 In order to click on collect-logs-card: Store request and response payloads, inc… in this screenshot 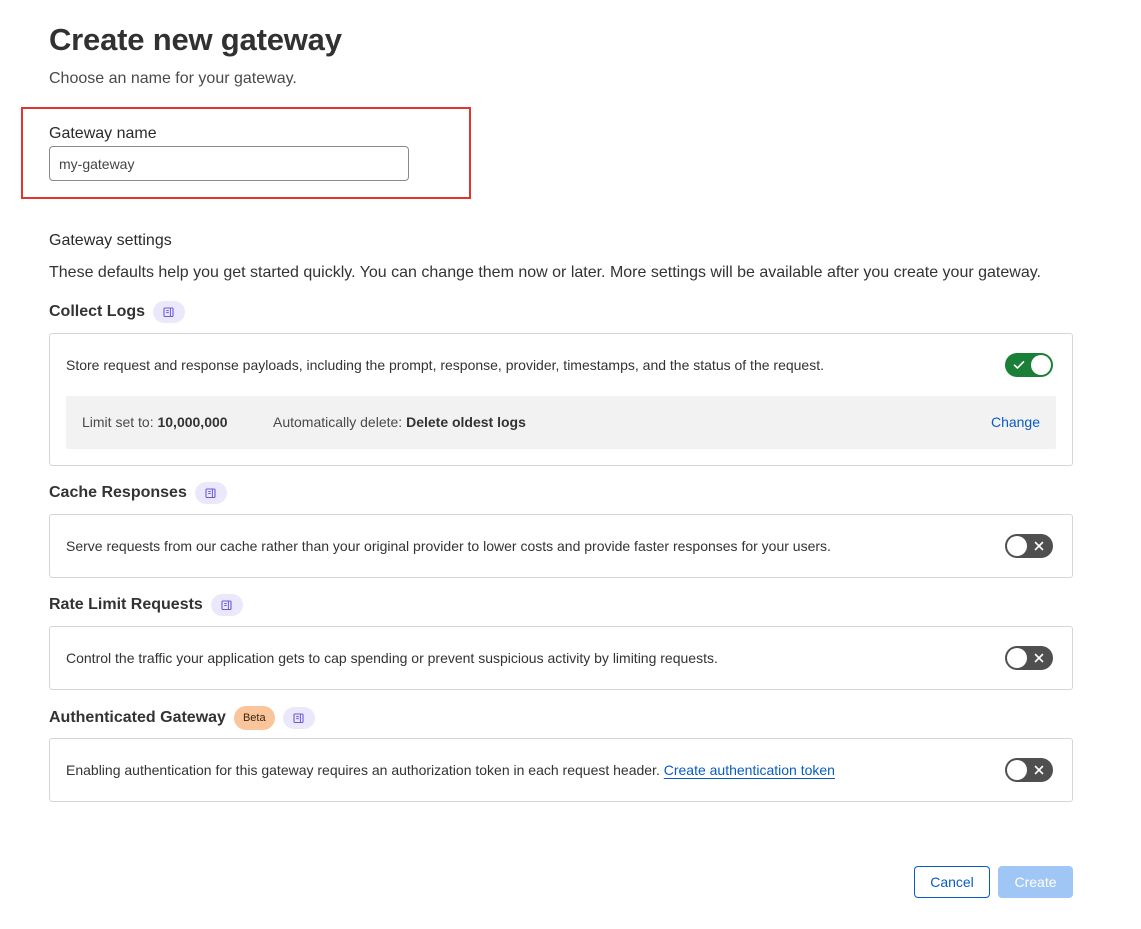, I will do `click(561, 399)`.